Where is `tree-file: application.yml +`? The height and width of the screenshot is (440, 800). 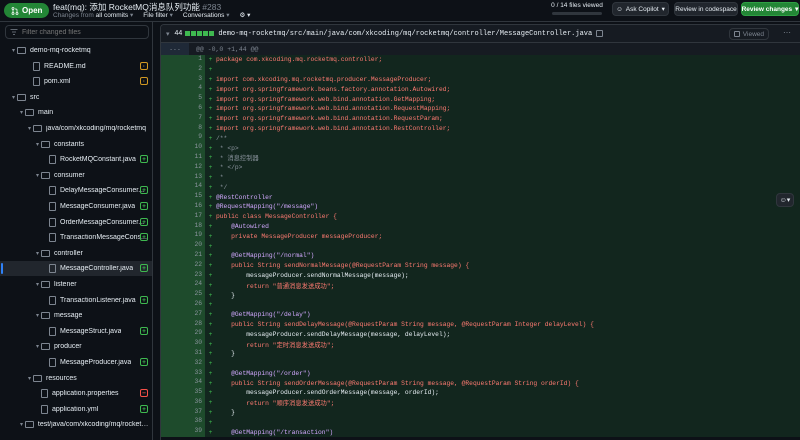
tree-file: application.yml + is located at coordinates (76, 409).